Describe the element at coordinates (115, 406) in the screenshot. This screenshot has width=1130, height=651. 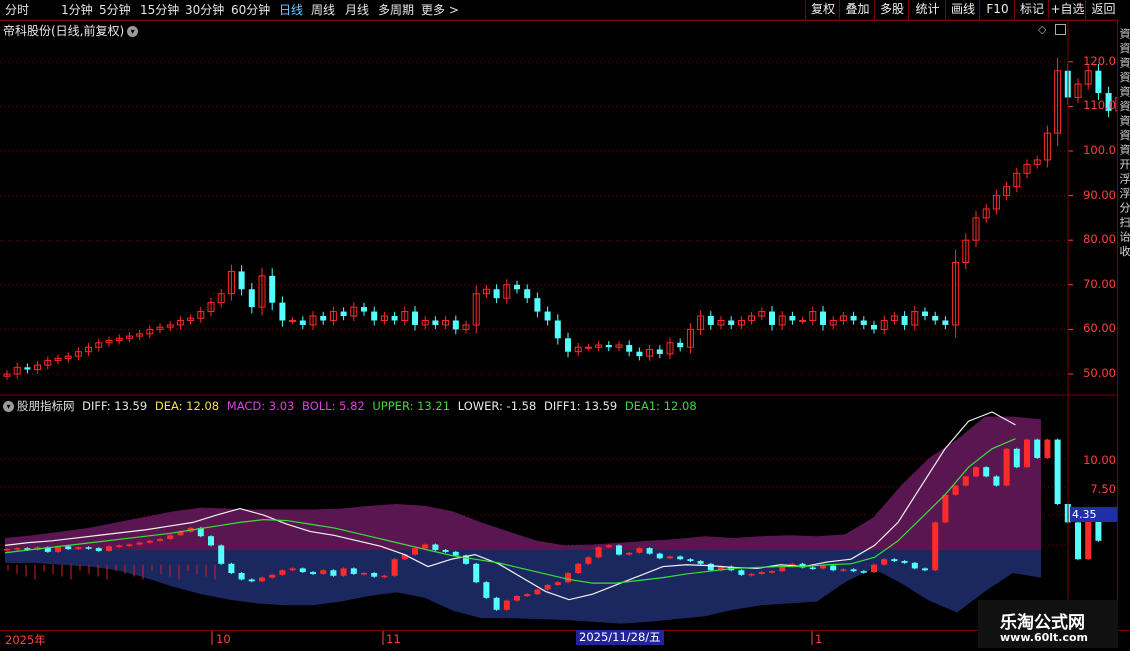
I see `indicator-diff: DIFF: 13.59` at that location.